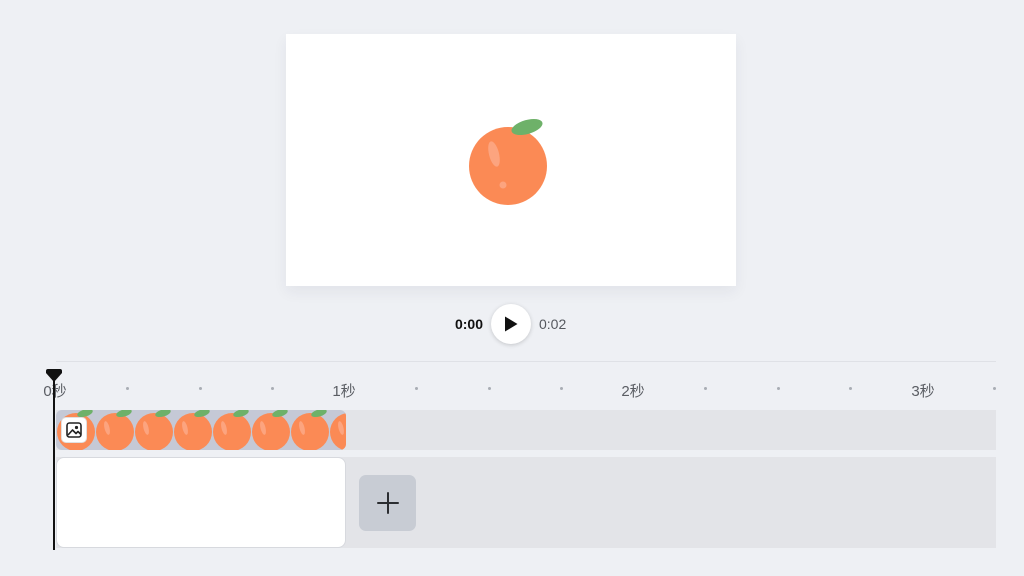  I want to click on image-icon, so click(74, 430).